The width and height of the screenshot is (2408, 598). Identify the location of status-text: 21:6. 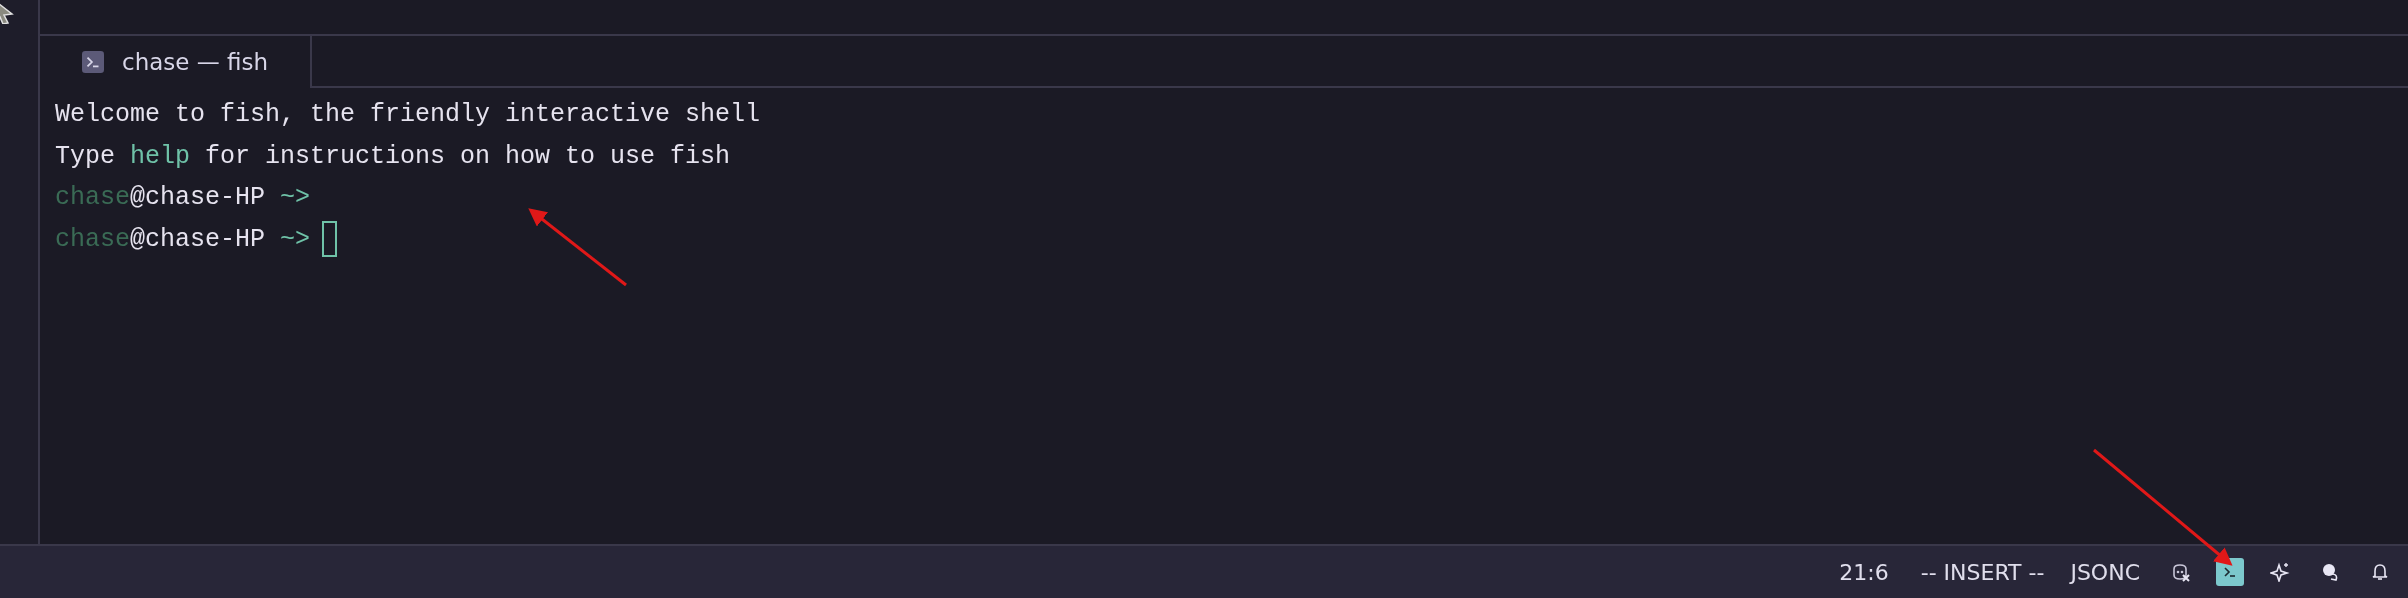
(1864, 572).